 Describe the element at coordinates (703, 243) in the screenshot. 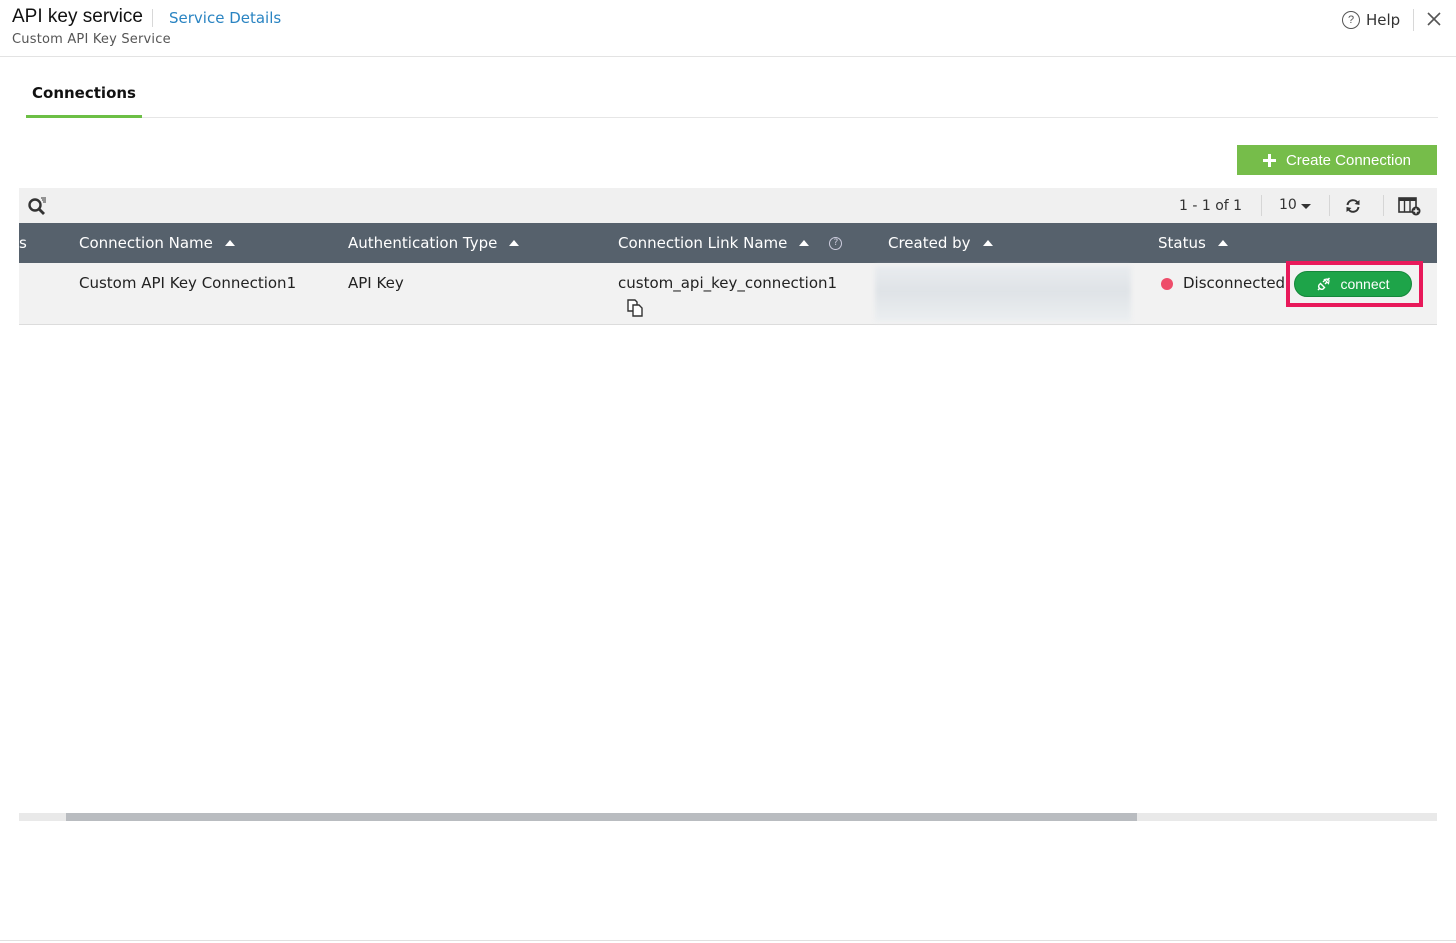

I see `column-header-label: Connection Link Name` at that location.